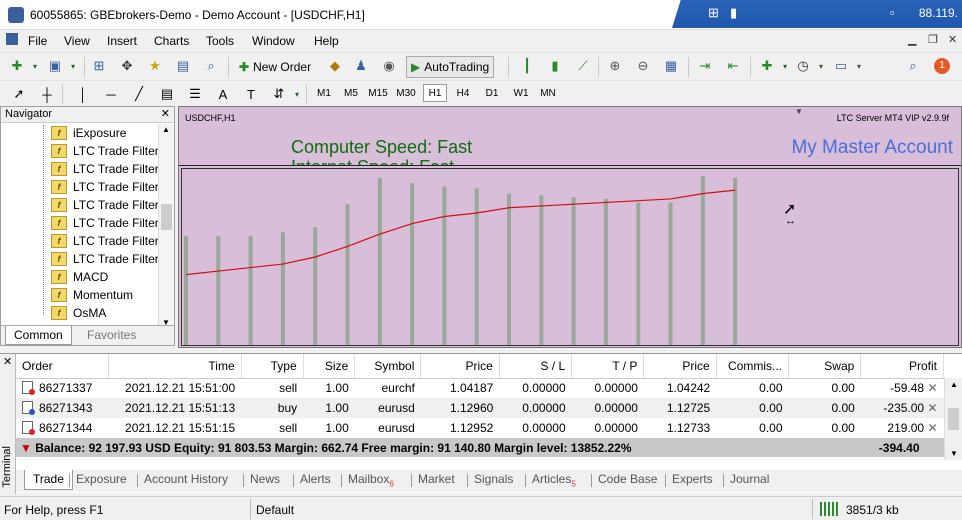  I want to click on menu-view: View, so click(77, 41).